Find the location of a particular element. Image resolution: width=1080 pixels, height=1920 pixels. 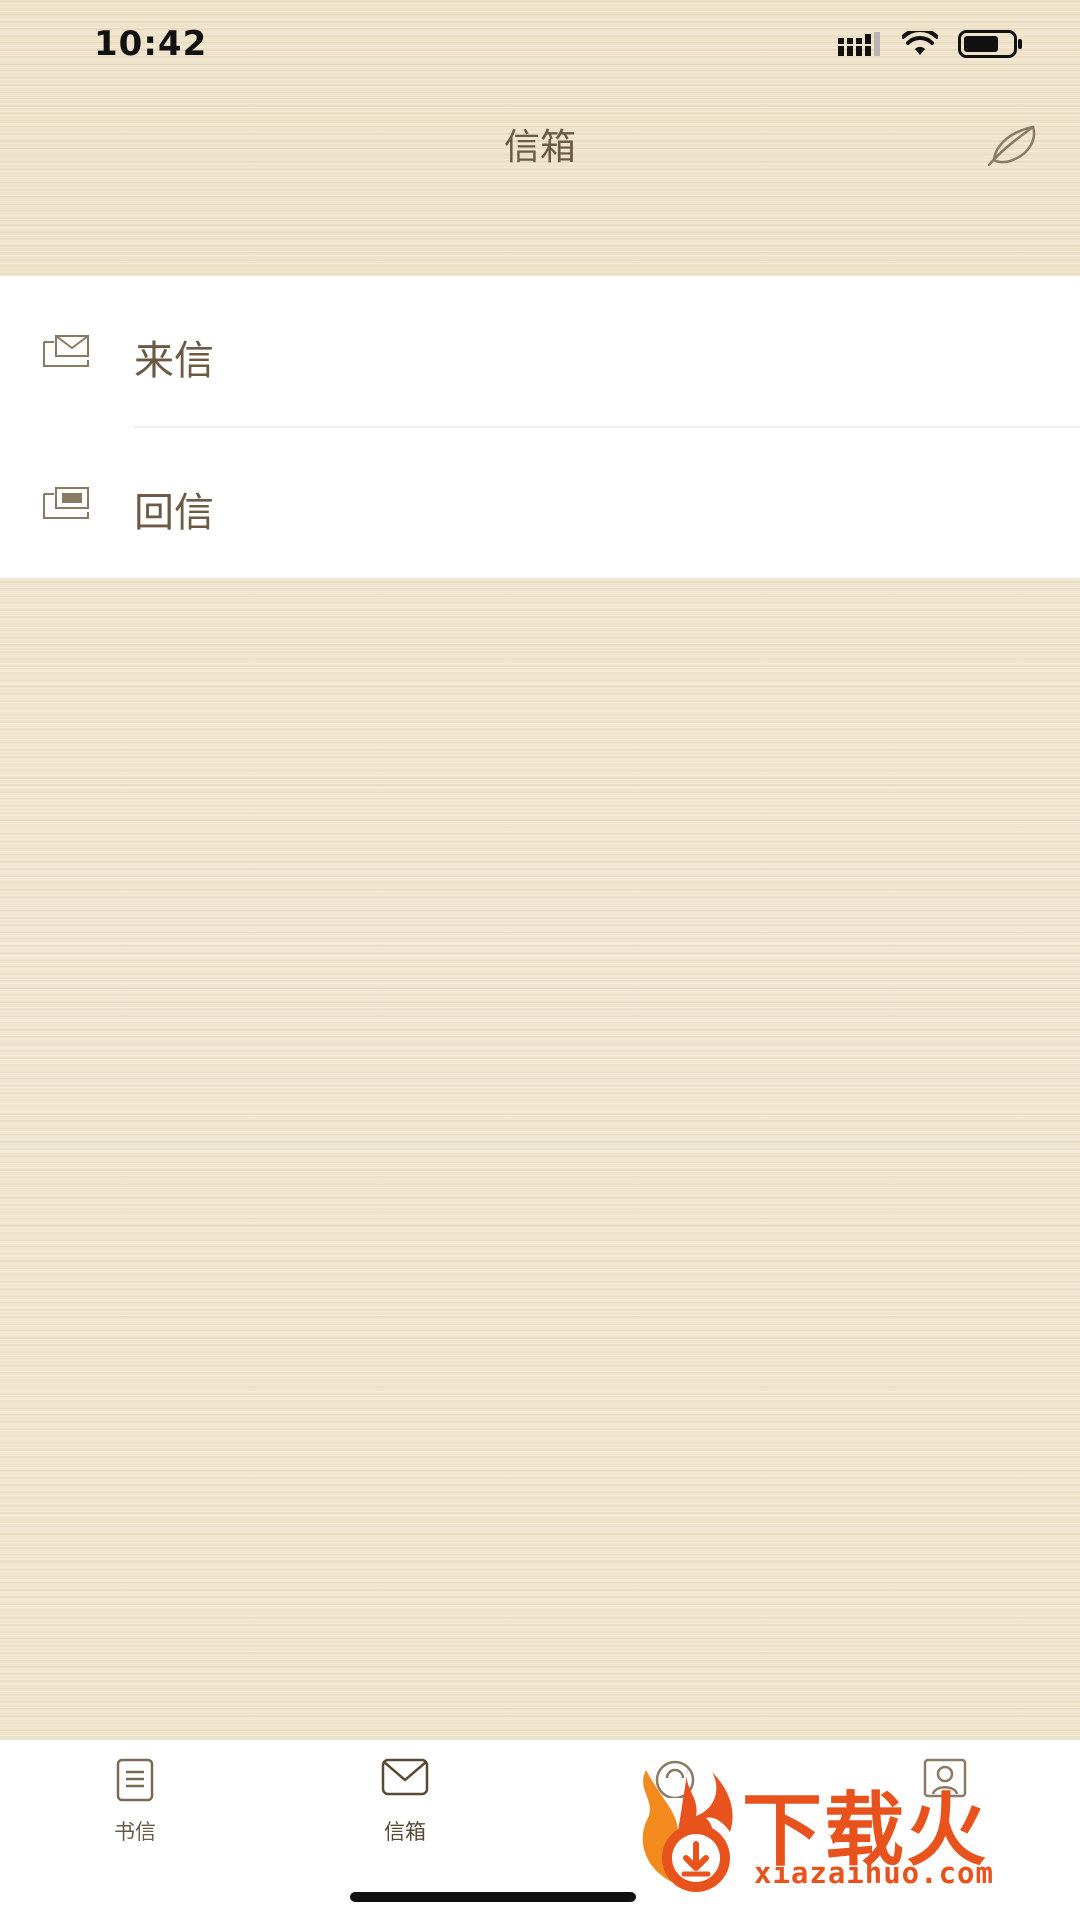

wifi-icon is located at coordinates (920, 43).